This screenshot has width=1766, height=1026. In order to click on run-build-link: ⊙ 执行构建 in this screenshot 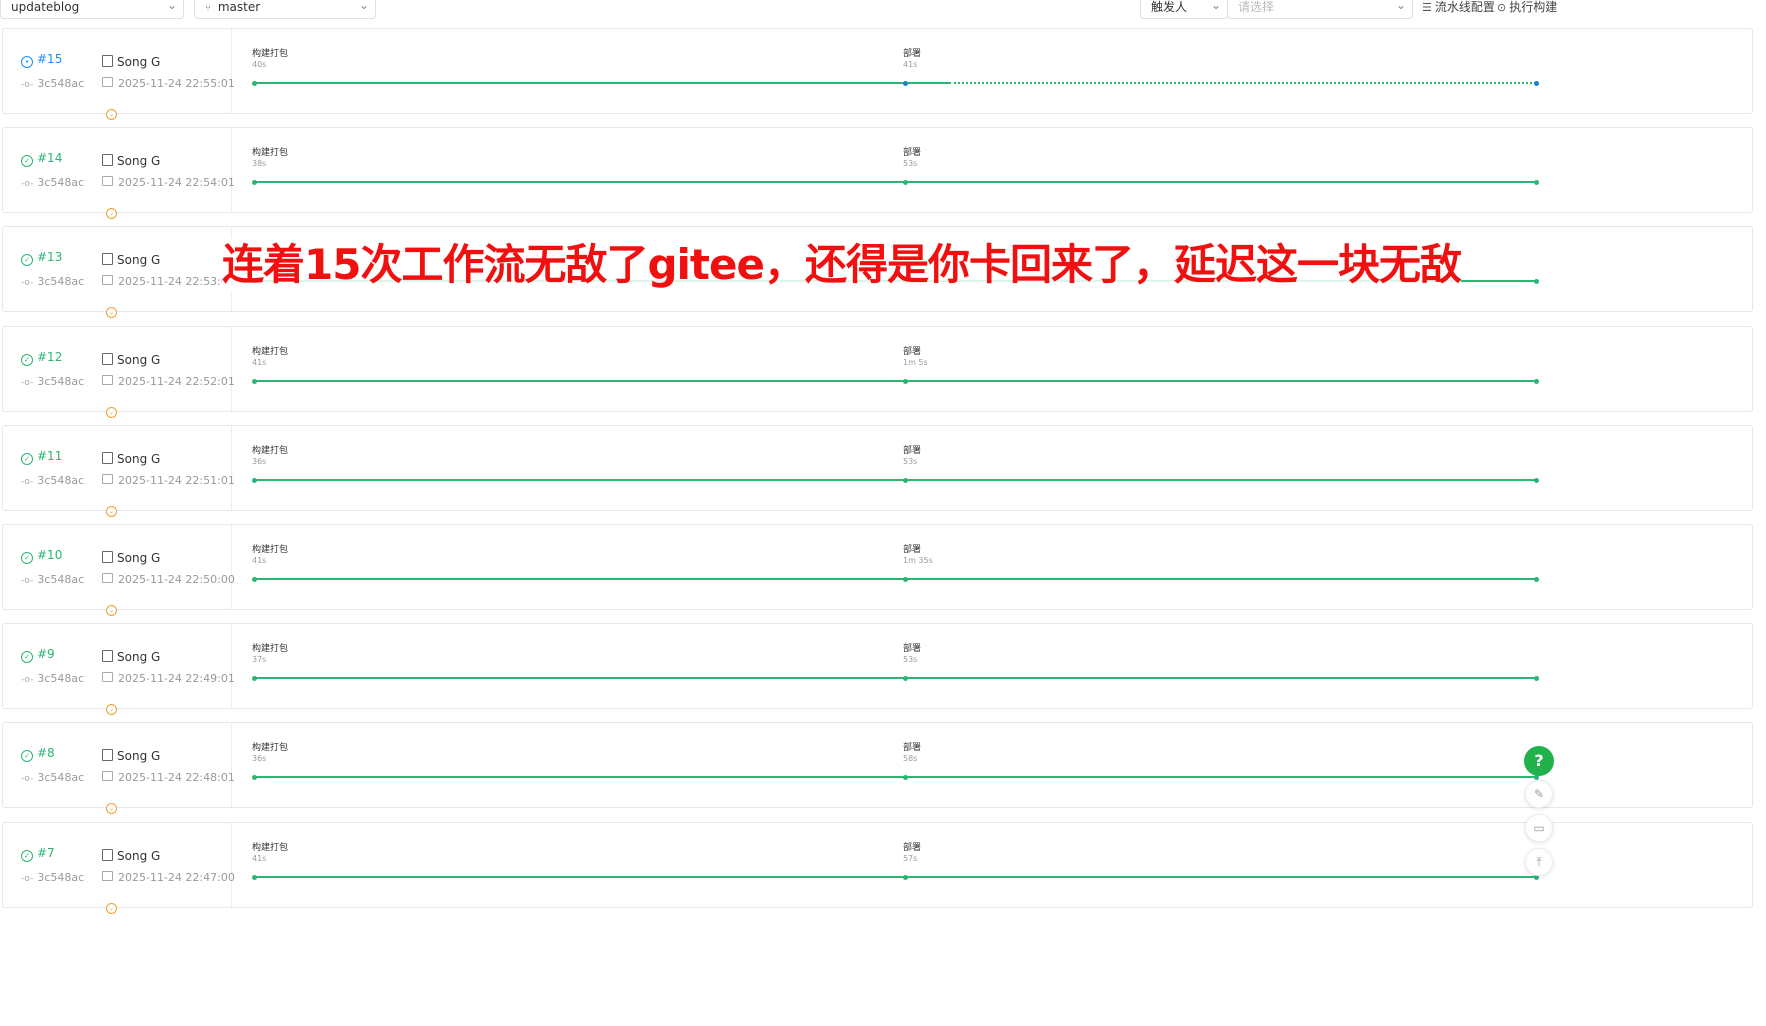, I will do `click(1527, 7)`.